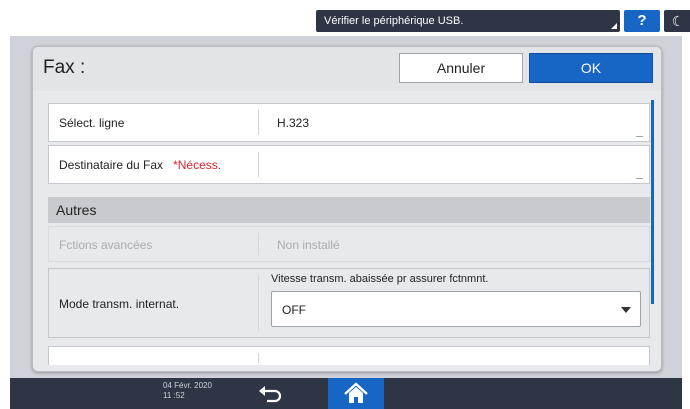 The height and width of the screenshot is (409, 690). What do you see at coordinates (349, 164) in the screenshot?
I see `fax-recipient-row: Destinataire du Fax *Nécess.` at bounding box center [349, 164].